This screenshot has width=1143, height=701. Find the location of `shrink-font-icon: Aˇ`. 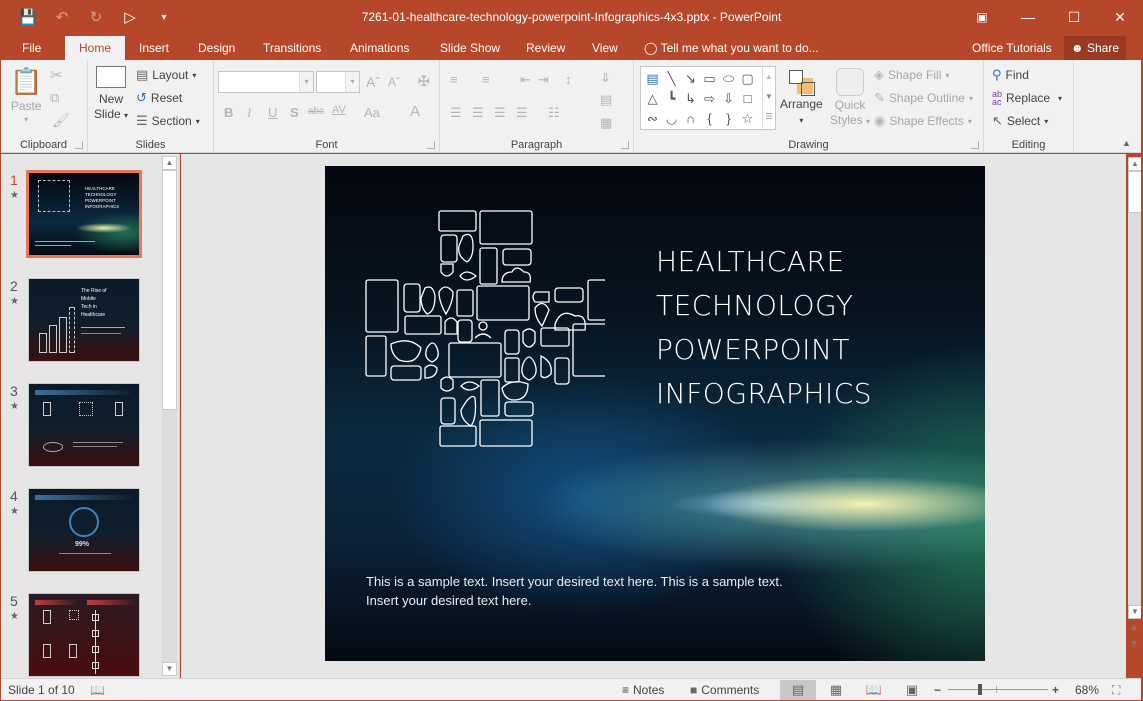

shrink-font-icon: Aˇ is located at coordinates (394, 82).